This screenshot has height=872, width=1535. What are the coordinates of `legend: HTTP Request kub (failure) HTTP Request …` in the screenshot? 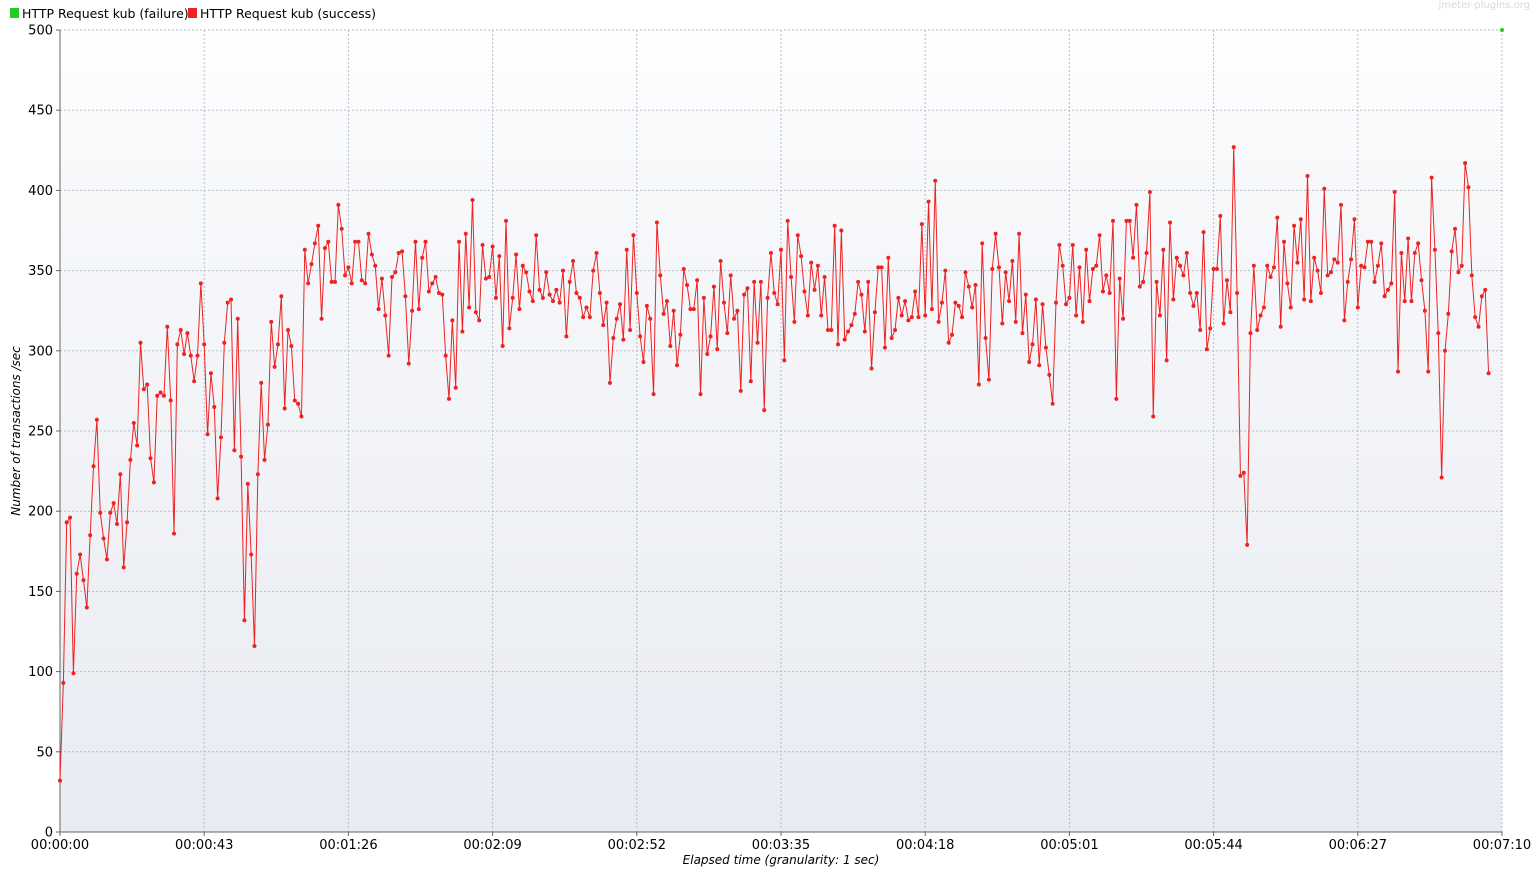 It's located at (193, 13).